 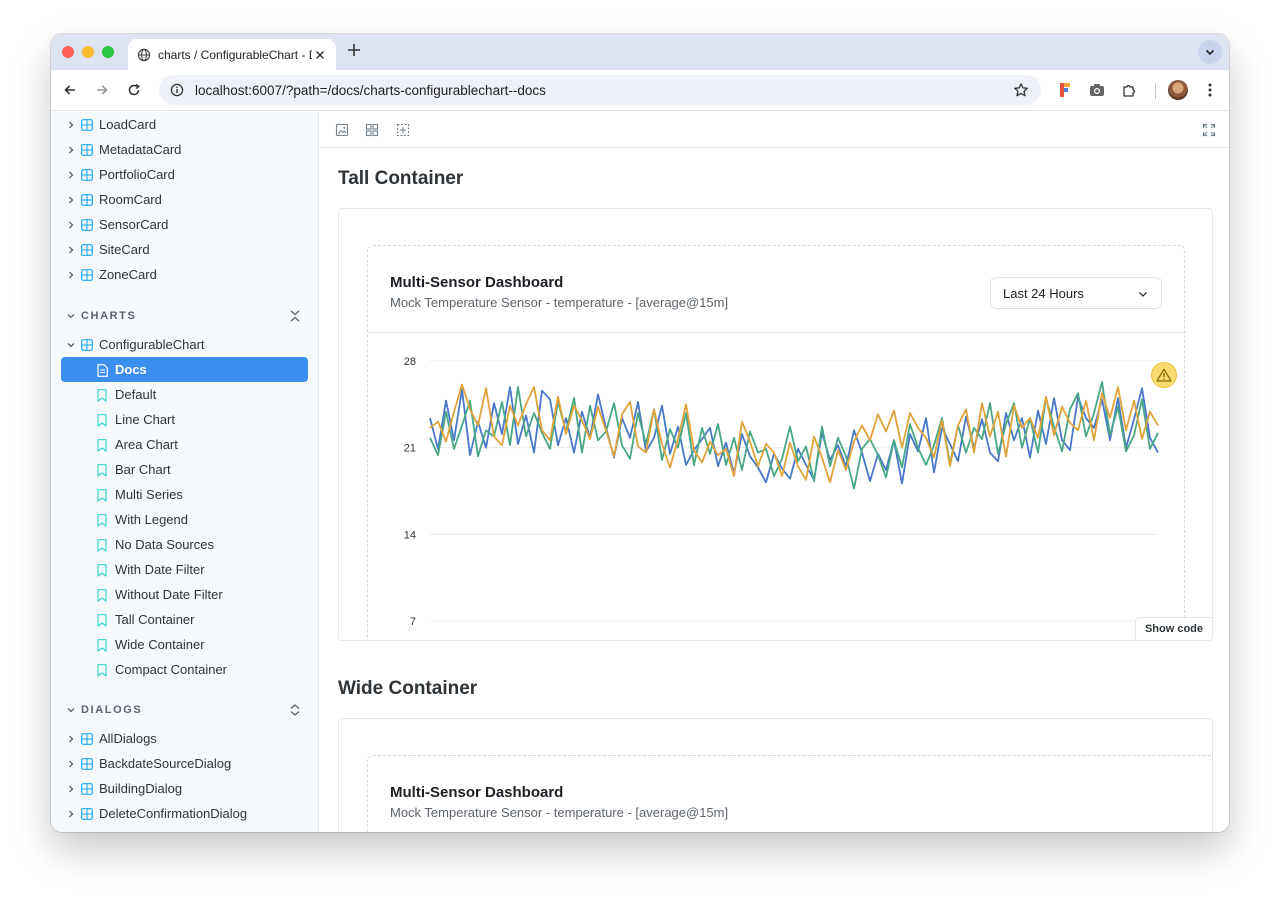 What do you see at coordinates (141, 788) in the screenshot?
I see `sidebar-item-label: BuildingDialog` at bounding box center [141, 788].